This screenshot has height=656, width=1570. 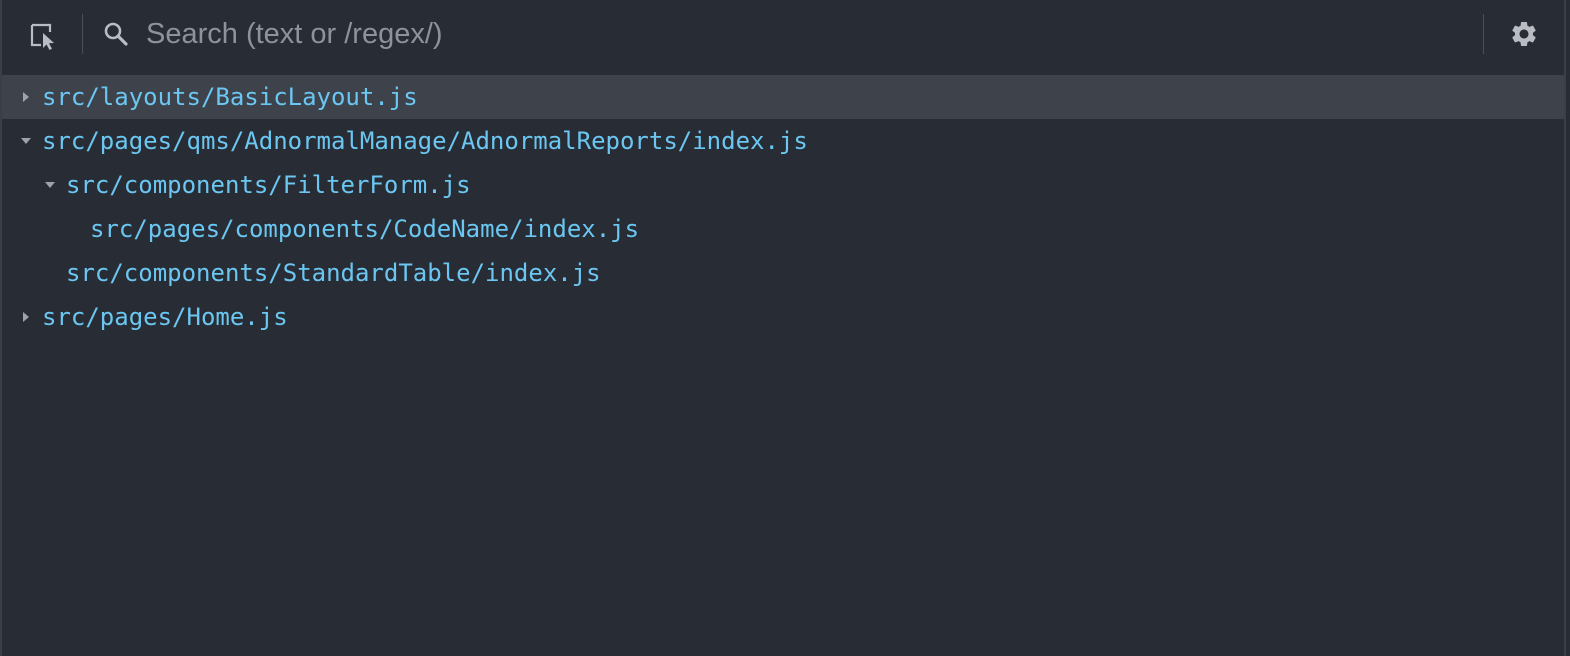 I want to click on tree-row: src/components/StandardTable/index.js, so click(x=783, y=273).